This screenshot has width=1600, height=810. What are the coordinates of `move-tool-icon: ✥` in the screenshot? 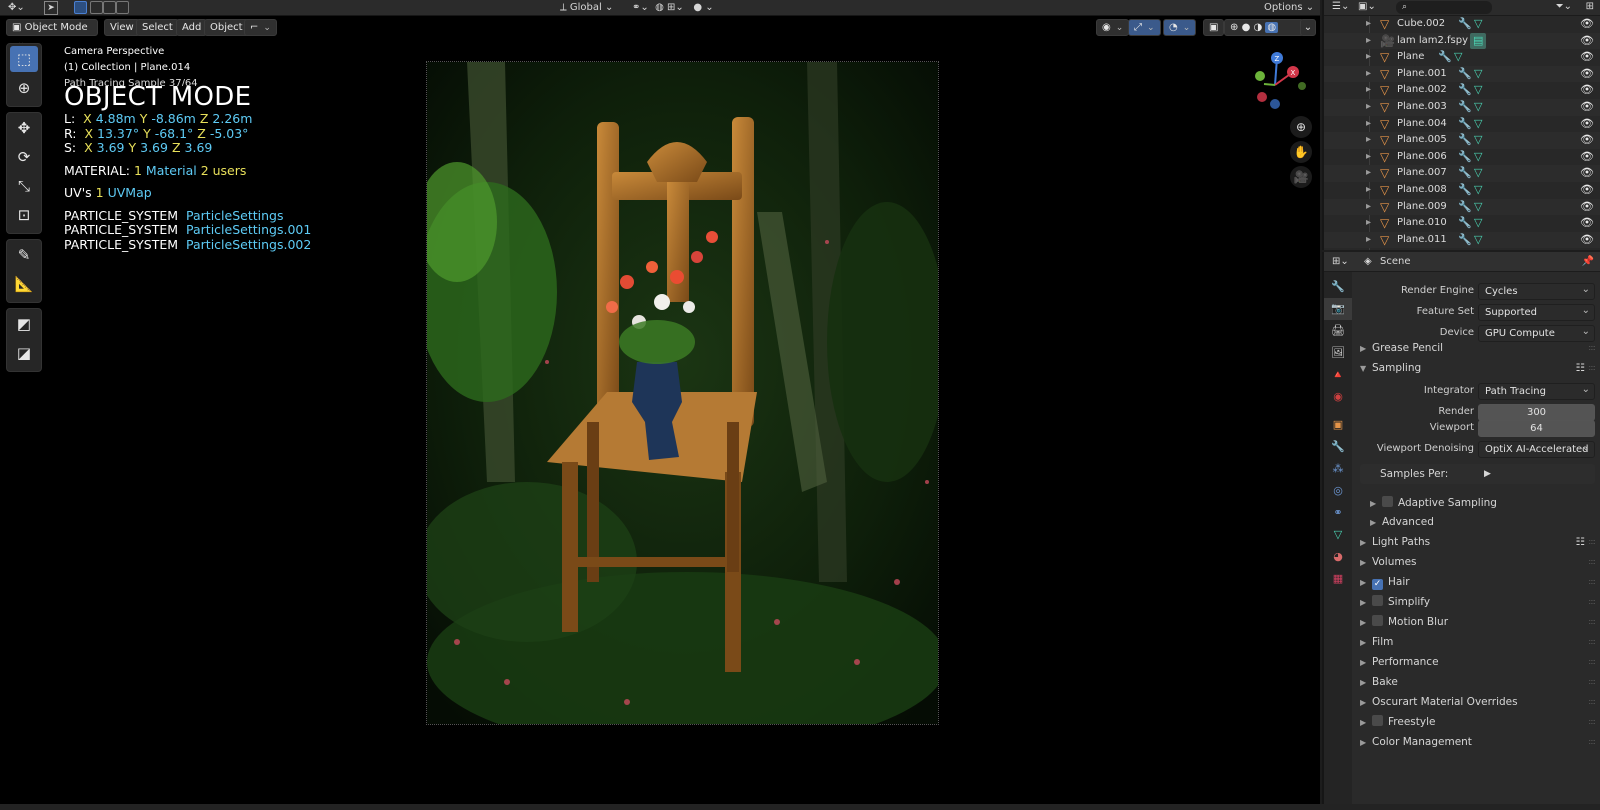 It's located at (24, 128).